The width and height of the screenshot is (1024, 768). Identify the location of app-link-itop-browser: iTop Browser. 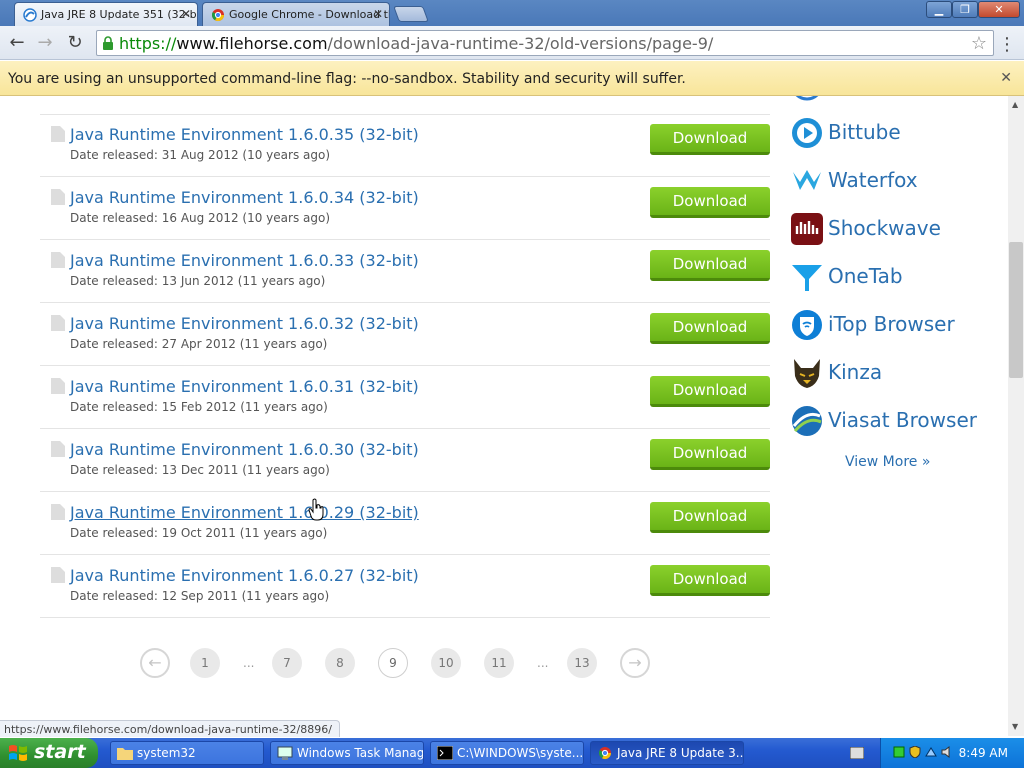
(895, 332).